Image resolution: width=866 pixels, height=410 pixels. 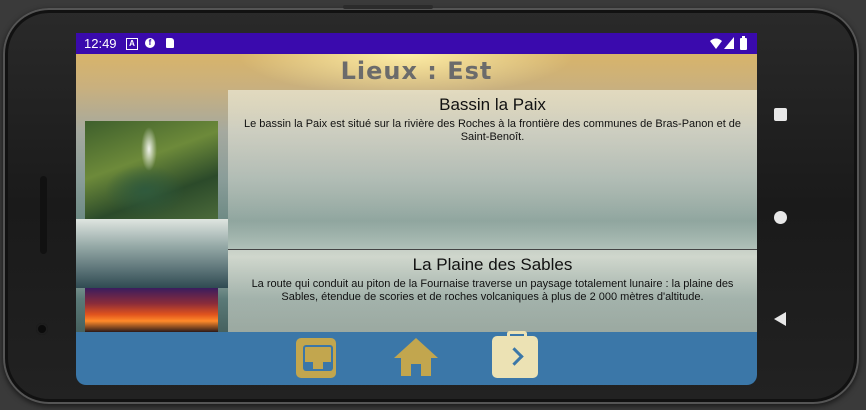 What do you see at coordinates (515, 354) in the screenshot?
I see `briefcase-next-icon` at bounding box center [515, 354].